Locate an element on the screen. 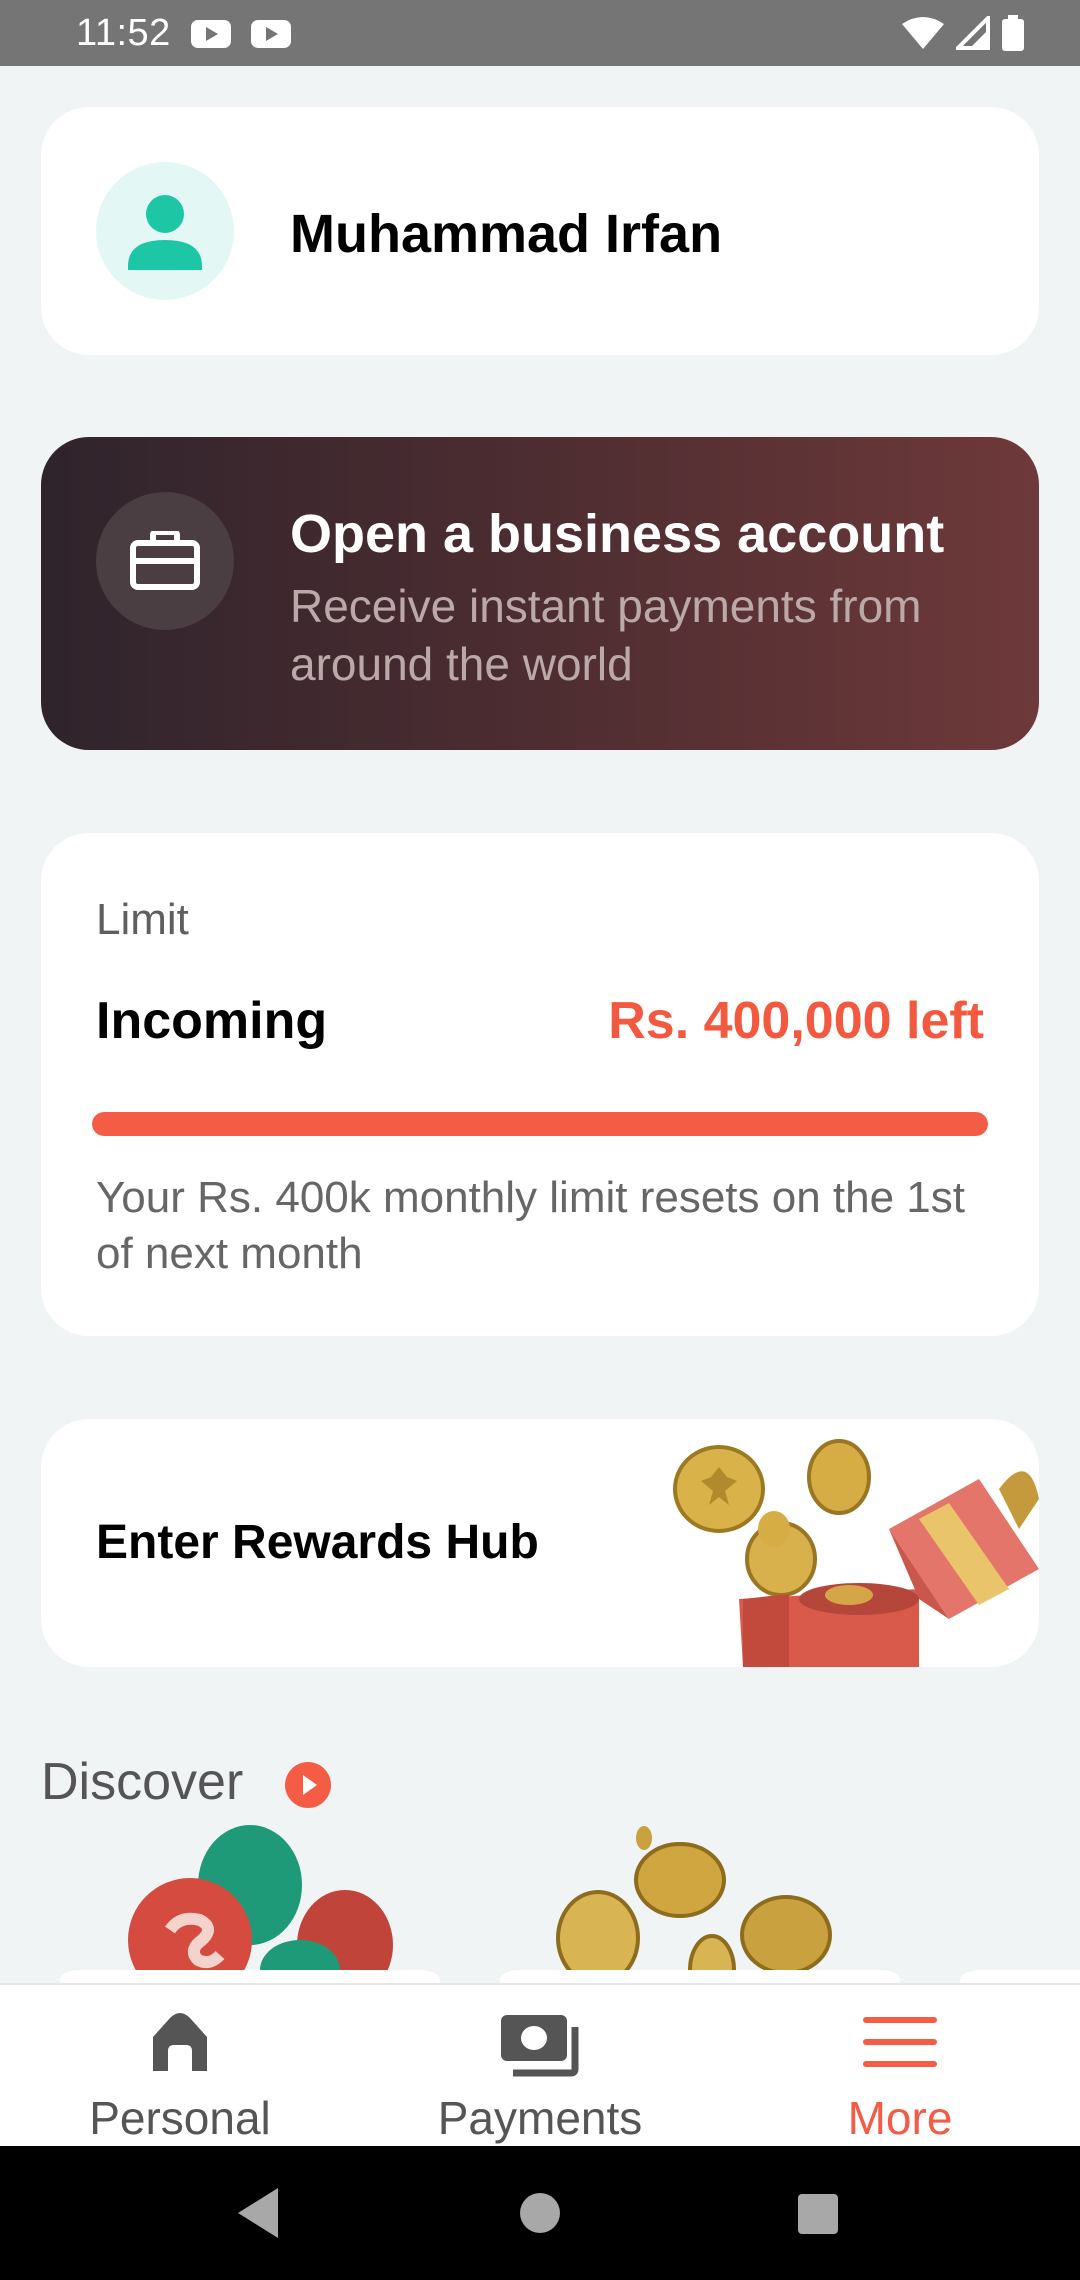 The width and height of the screenshot is (1080, 2280). avatar is located at coordinates (165, 231).